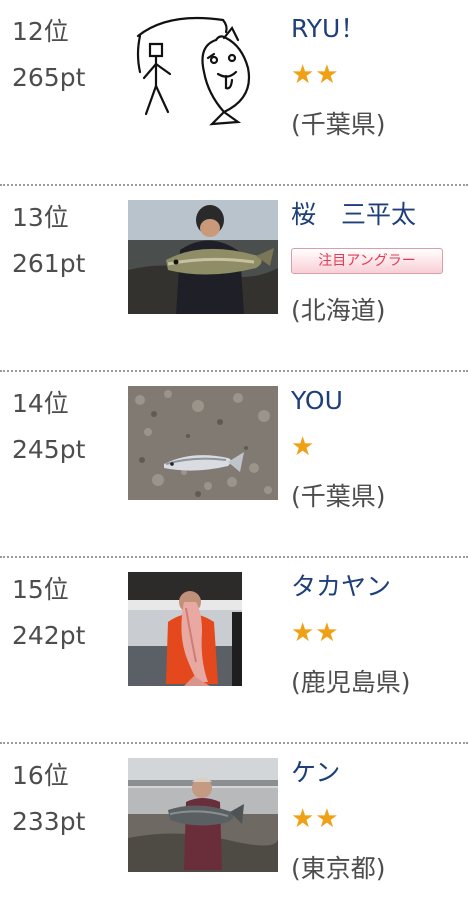 This screenshot has width=468, height=920. I want to click on prefecture-label: (東京都), so click(338, 868).